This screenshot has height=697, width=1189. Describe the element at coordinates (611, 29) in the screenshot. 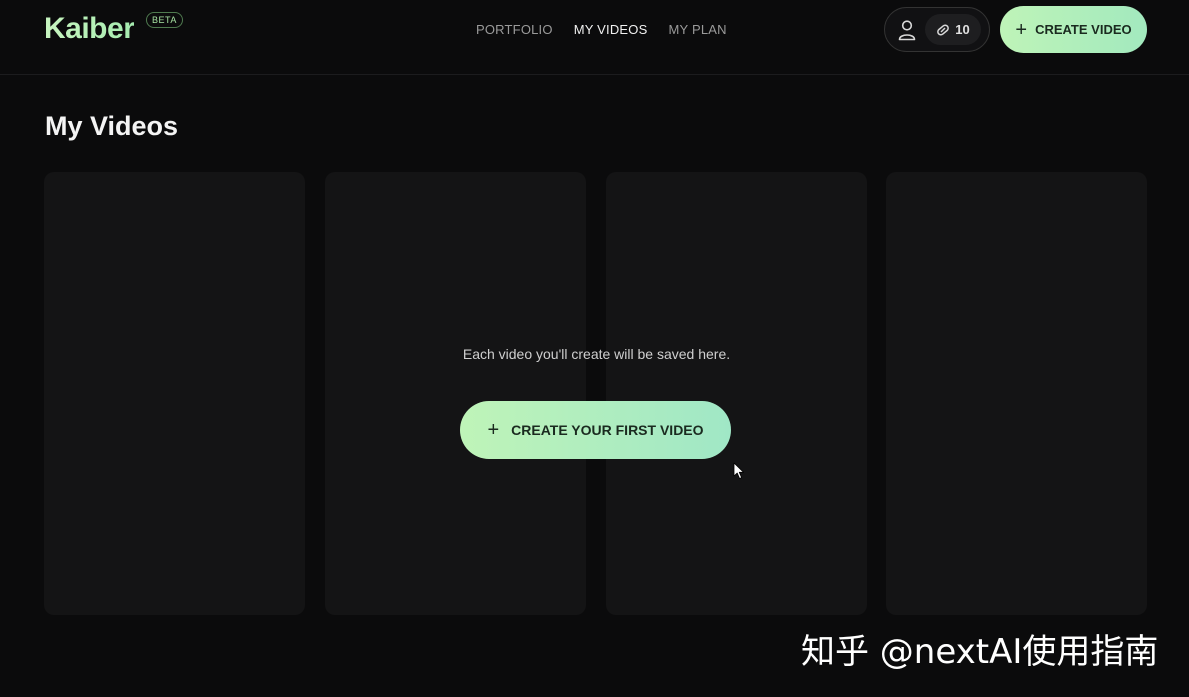

I see `nav-my-videos: MY VIDEOS` at that location.